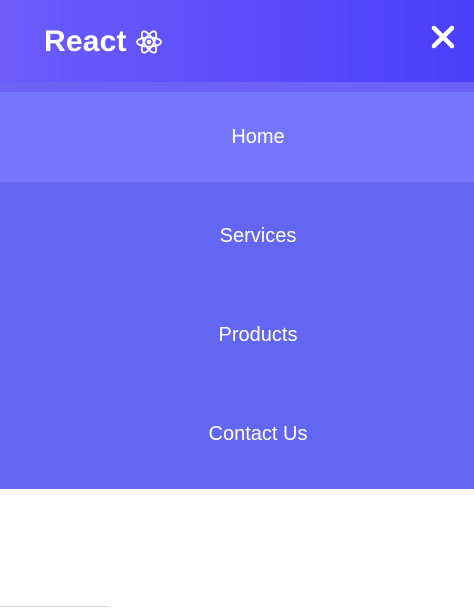 Image resolution: width=474 pixels, height=613 pixels. What do you see at coordinates (237, 87) in the screenshot?
I see `menu-top-strip` at bounding box center [237, 87].